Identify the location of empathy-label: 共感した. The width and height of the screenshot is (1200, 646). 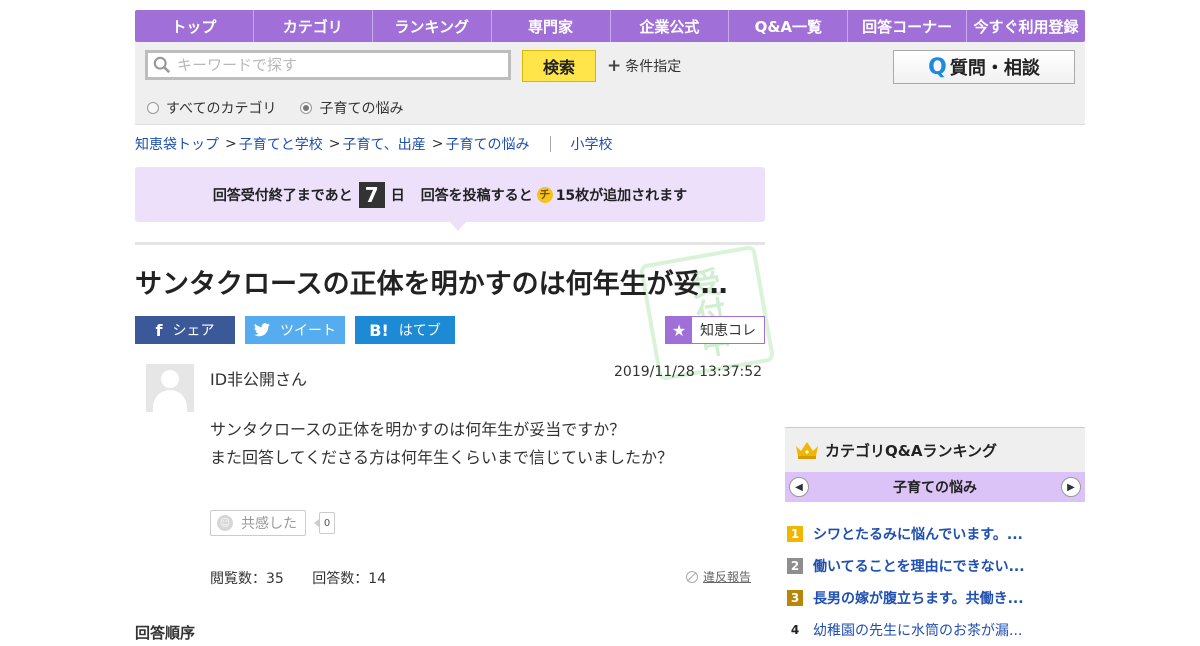
(269, 524).